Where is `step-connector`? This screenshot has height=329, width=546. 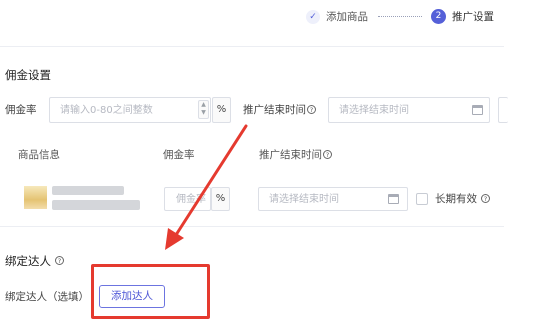 step-connector is located at coordinates (400, 16).